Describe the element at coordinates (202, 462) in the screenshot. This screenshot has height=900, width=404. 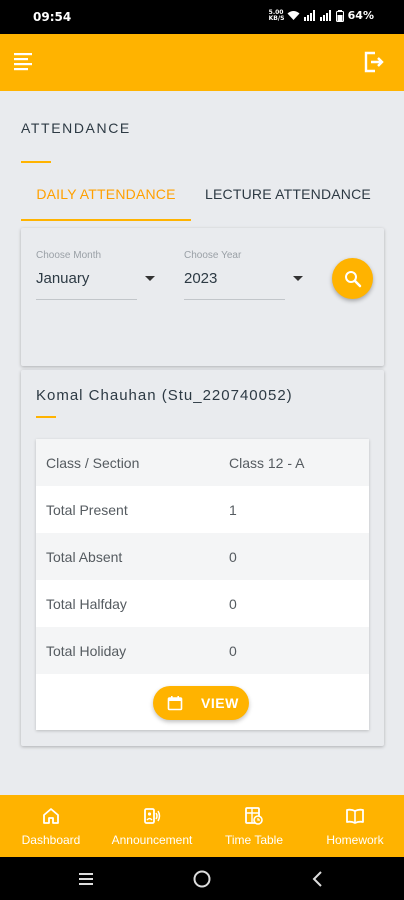
I see `table-row: Class / Section Class 12 - A` at that location.